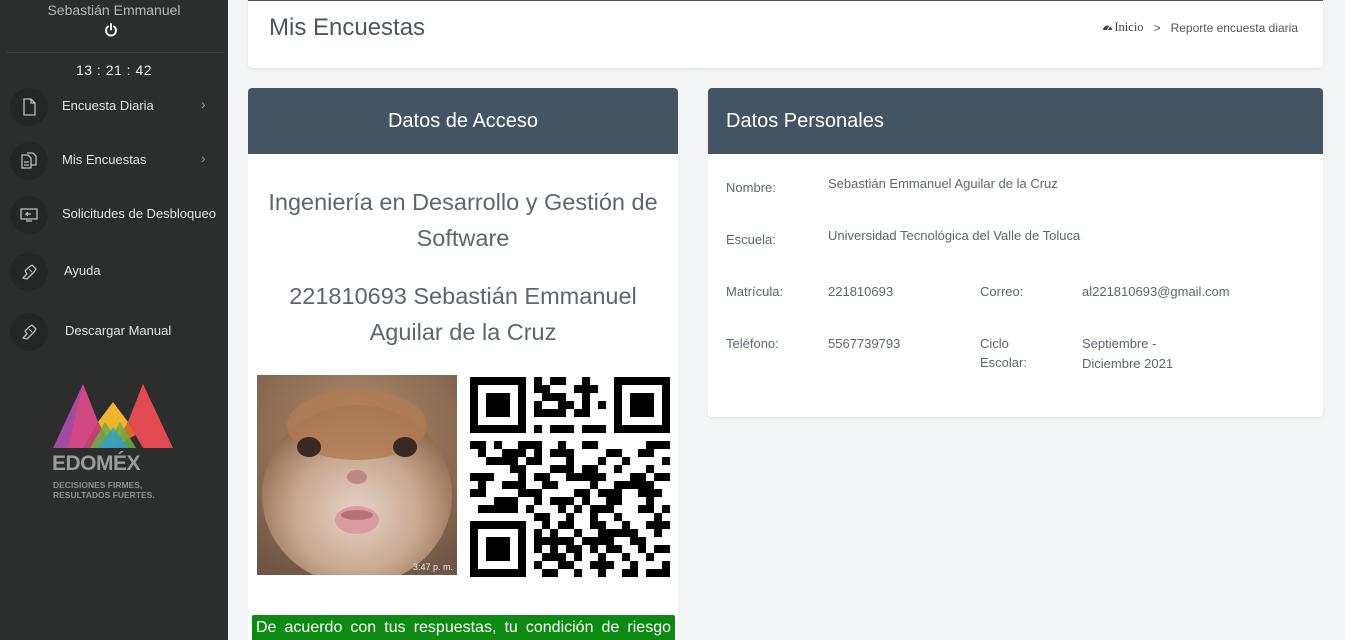 The image size is (1345, 640). I want to click on sidebar-divider, so click(115, 52).